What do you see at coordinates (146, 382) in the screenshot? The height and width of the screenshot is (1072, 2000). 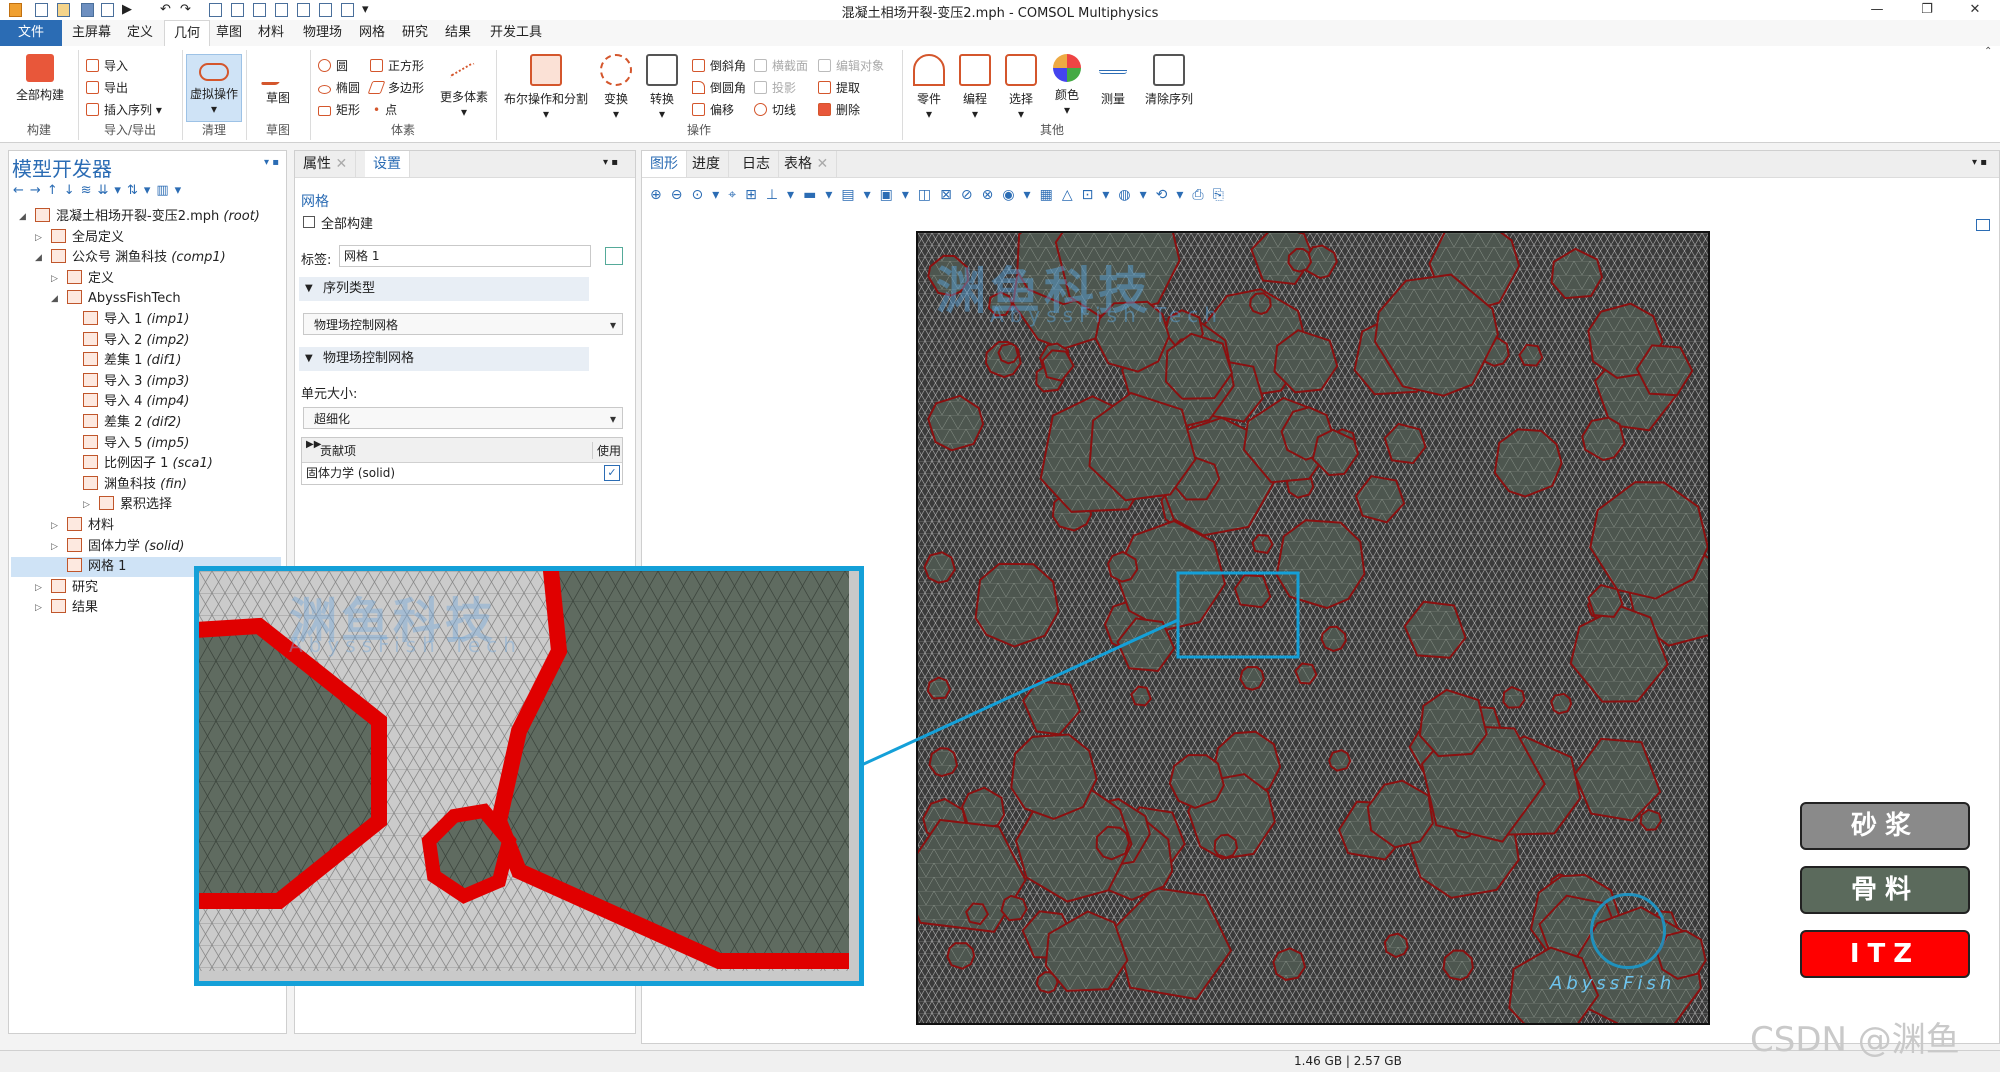 I see `tree-node: 导入 3 (imp3)` at bounding box center [146, 382].